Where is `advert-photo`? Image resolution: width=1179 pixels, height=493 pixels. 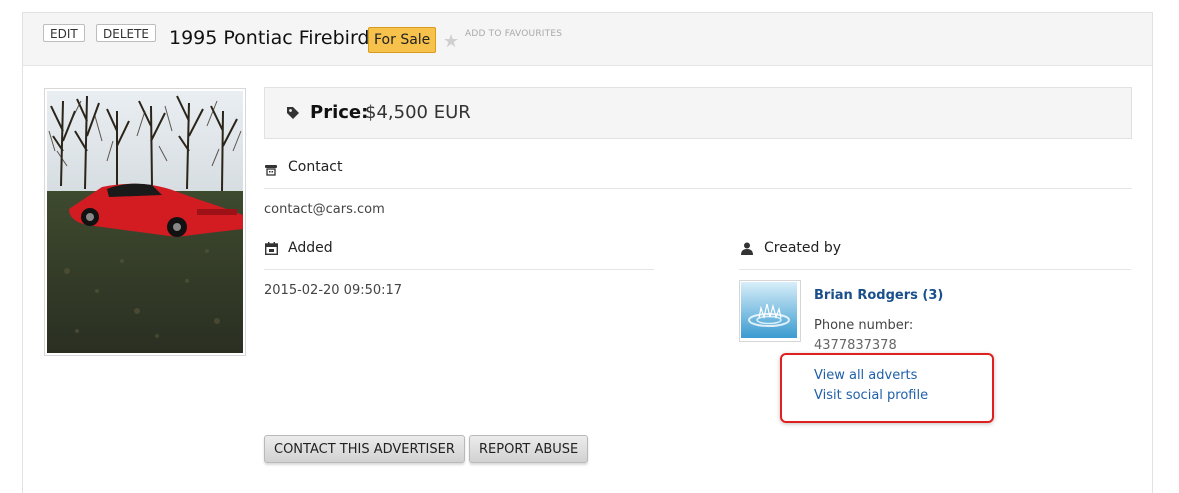 advert-photo is located at coordinates (145, 222).